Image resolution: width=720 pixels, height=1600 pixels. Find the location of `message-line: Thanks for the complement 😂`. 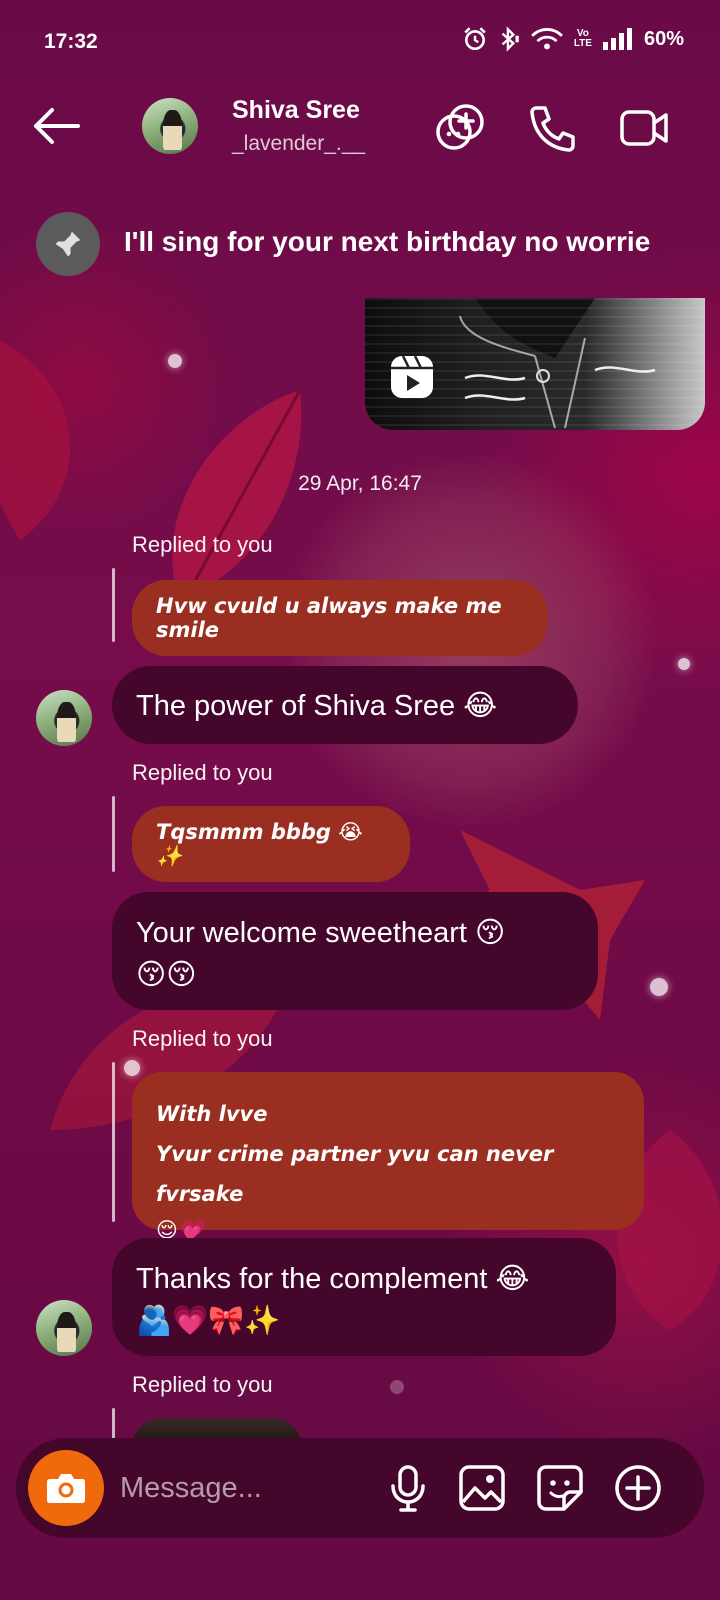

message-line: Thanks for the complement 😂 is located at coordinates (333, 1279).